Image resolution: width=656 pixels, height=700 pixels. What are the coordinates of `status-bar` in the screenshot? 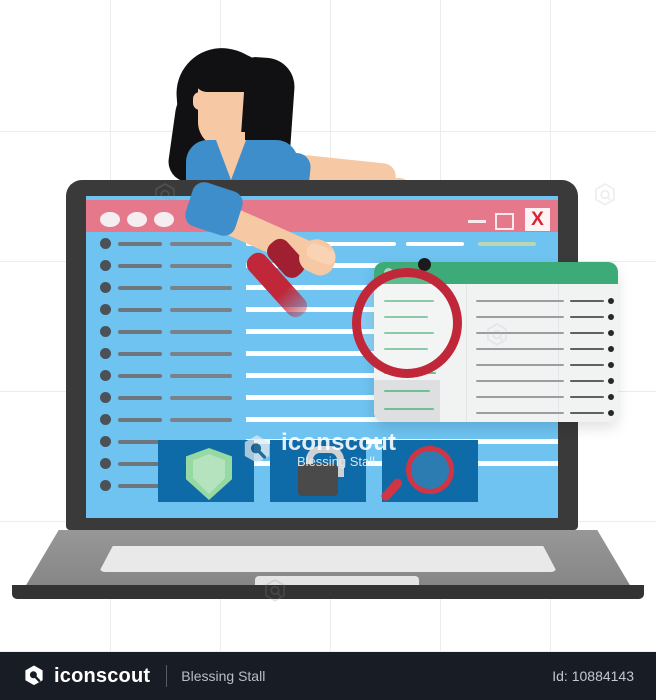 It's located at (507, 244).